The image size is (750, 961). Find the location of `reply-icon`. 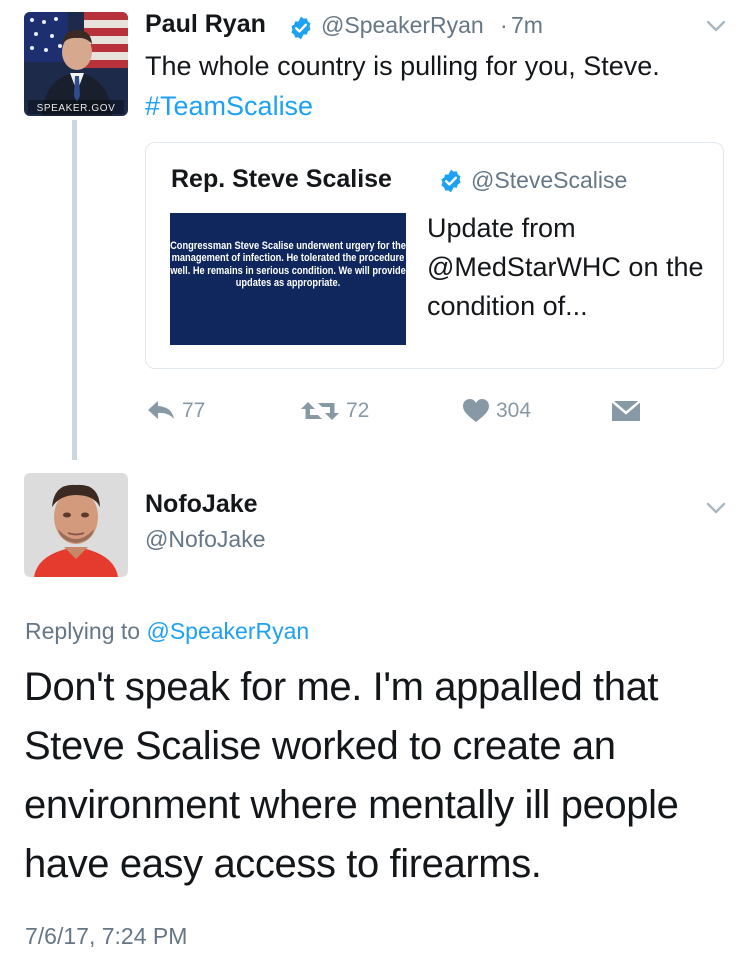

reply-icon is located at coordinates (161, 410).